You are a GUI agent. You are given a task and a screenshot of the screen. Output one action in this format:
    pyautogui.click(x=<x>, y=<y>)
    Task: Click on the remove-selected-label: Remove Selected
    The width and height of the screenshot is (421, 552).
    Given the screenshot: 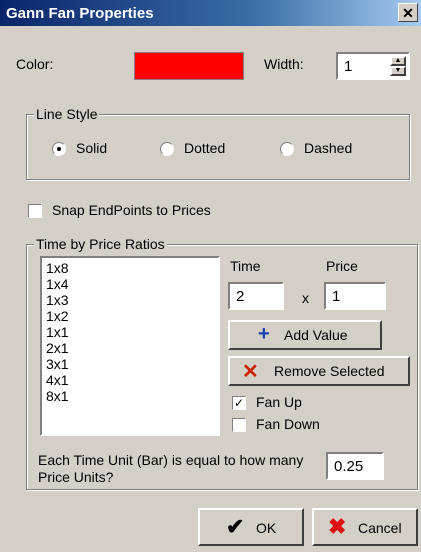 What is the action you would take?
    pyautogui.click(x=329, y=371)
    